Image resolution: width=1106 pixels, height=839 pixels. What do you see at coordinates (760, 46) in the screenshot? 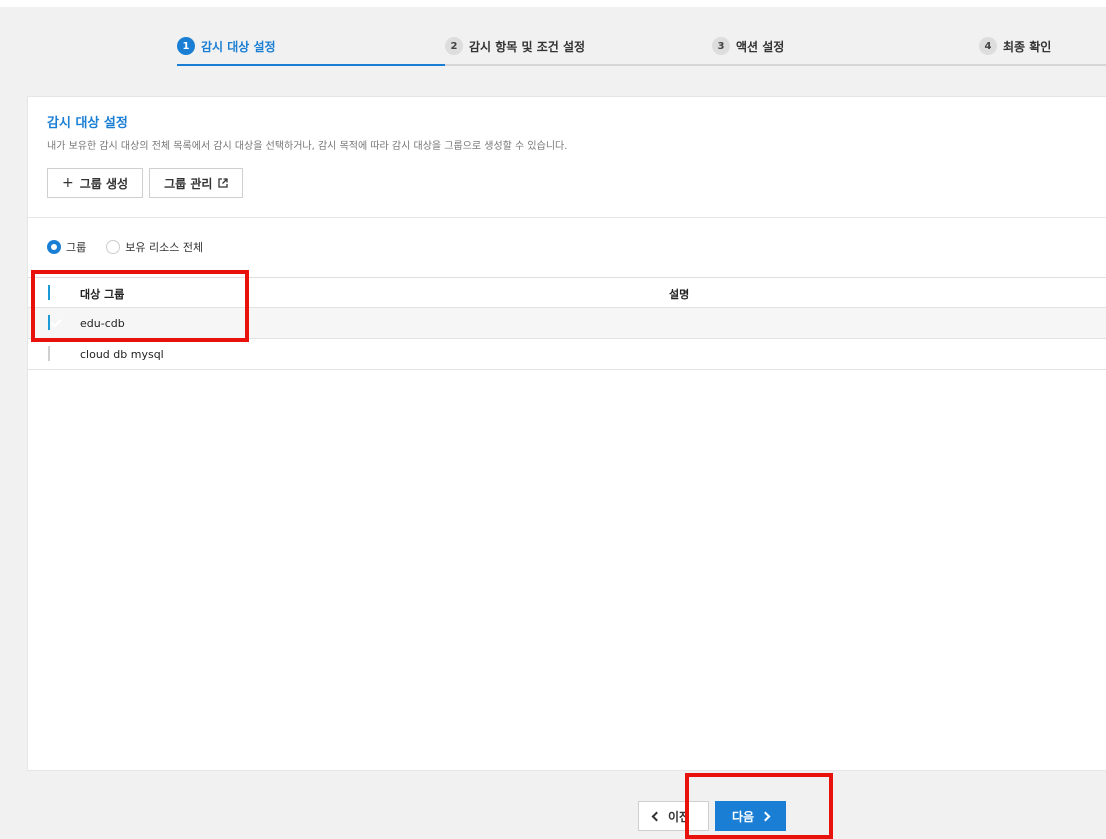
I see `step-label: 액션 설정` at bounding box center [760, 46].